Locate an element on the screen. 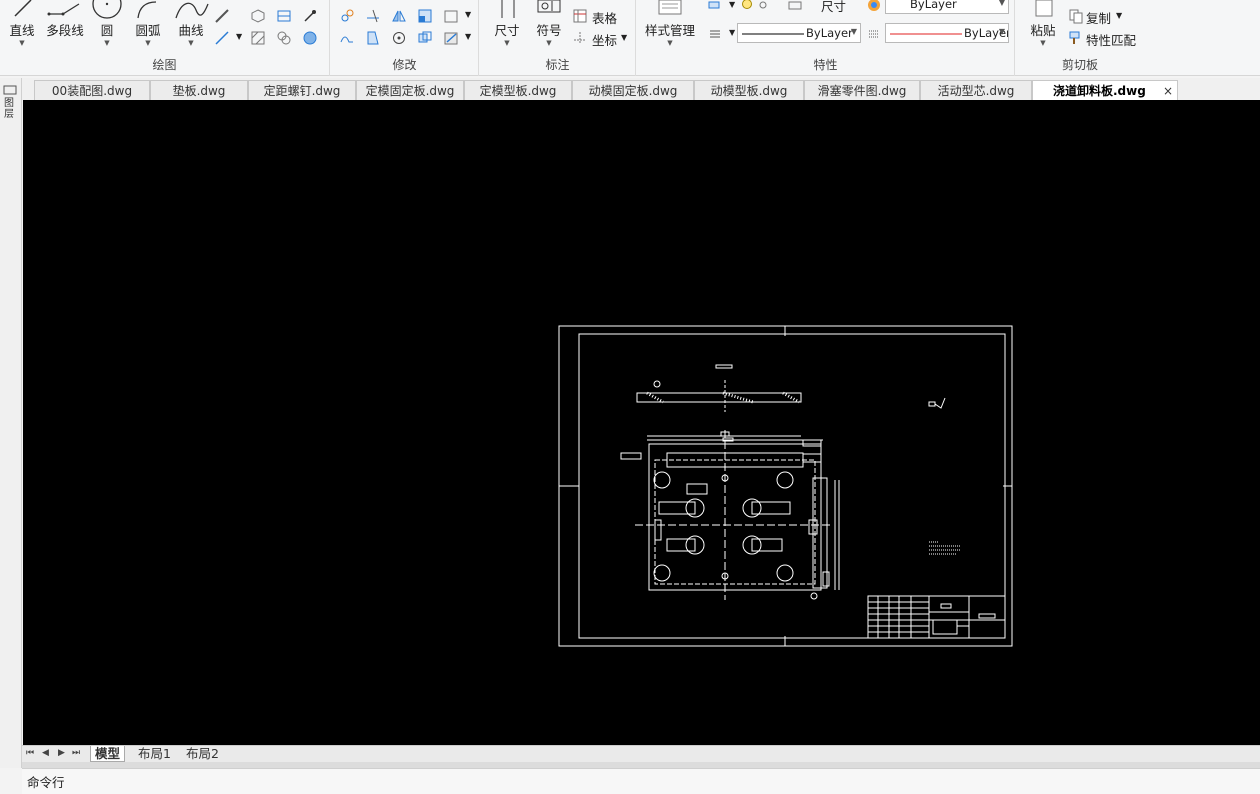 The height and width of the screenshot is (794, 1260). file-tab-label: 滑塞零件图.dwg is located at coordinates (862, 91).